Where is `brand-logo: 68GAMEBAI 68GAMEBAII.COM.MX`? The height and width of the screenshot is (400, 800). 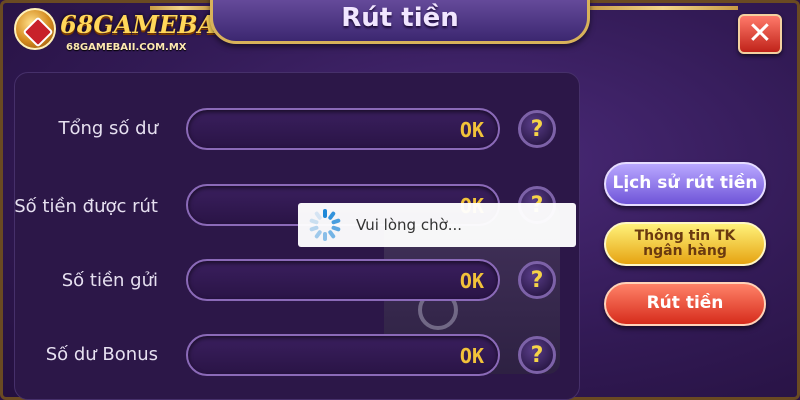 brand-logo: 68GAMEBAI 68GAMEBAII.COM.MX is located at coordinates (119, 30).